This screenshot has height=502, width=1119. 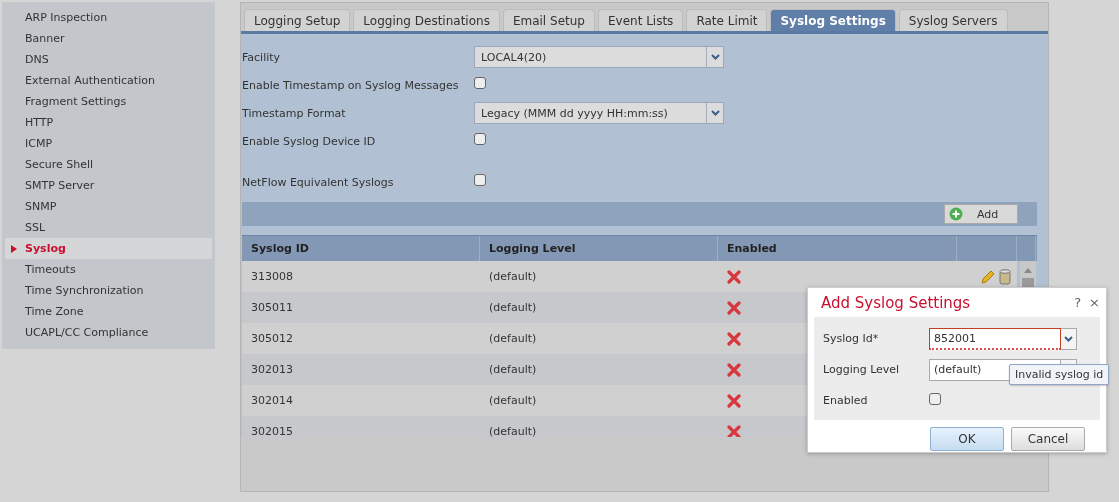 I want to click on sidebar-item: Secure Shell, so click(x=108, y=164).